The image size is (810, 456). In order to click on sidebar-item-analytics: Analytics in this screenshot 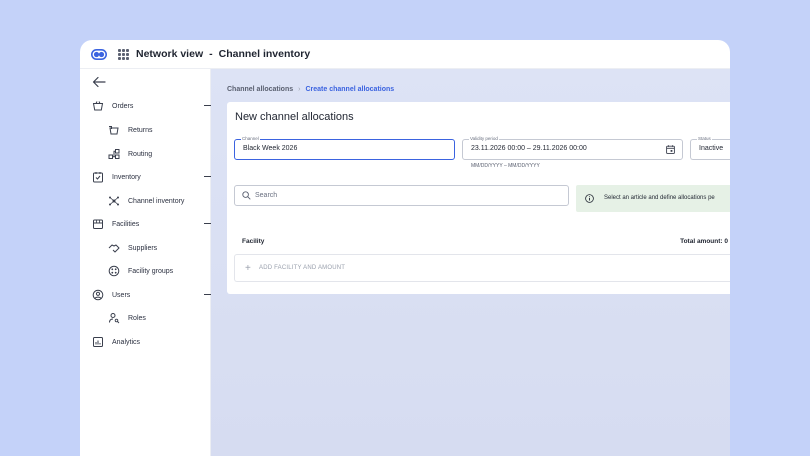, I will do `click(116, 342)`.